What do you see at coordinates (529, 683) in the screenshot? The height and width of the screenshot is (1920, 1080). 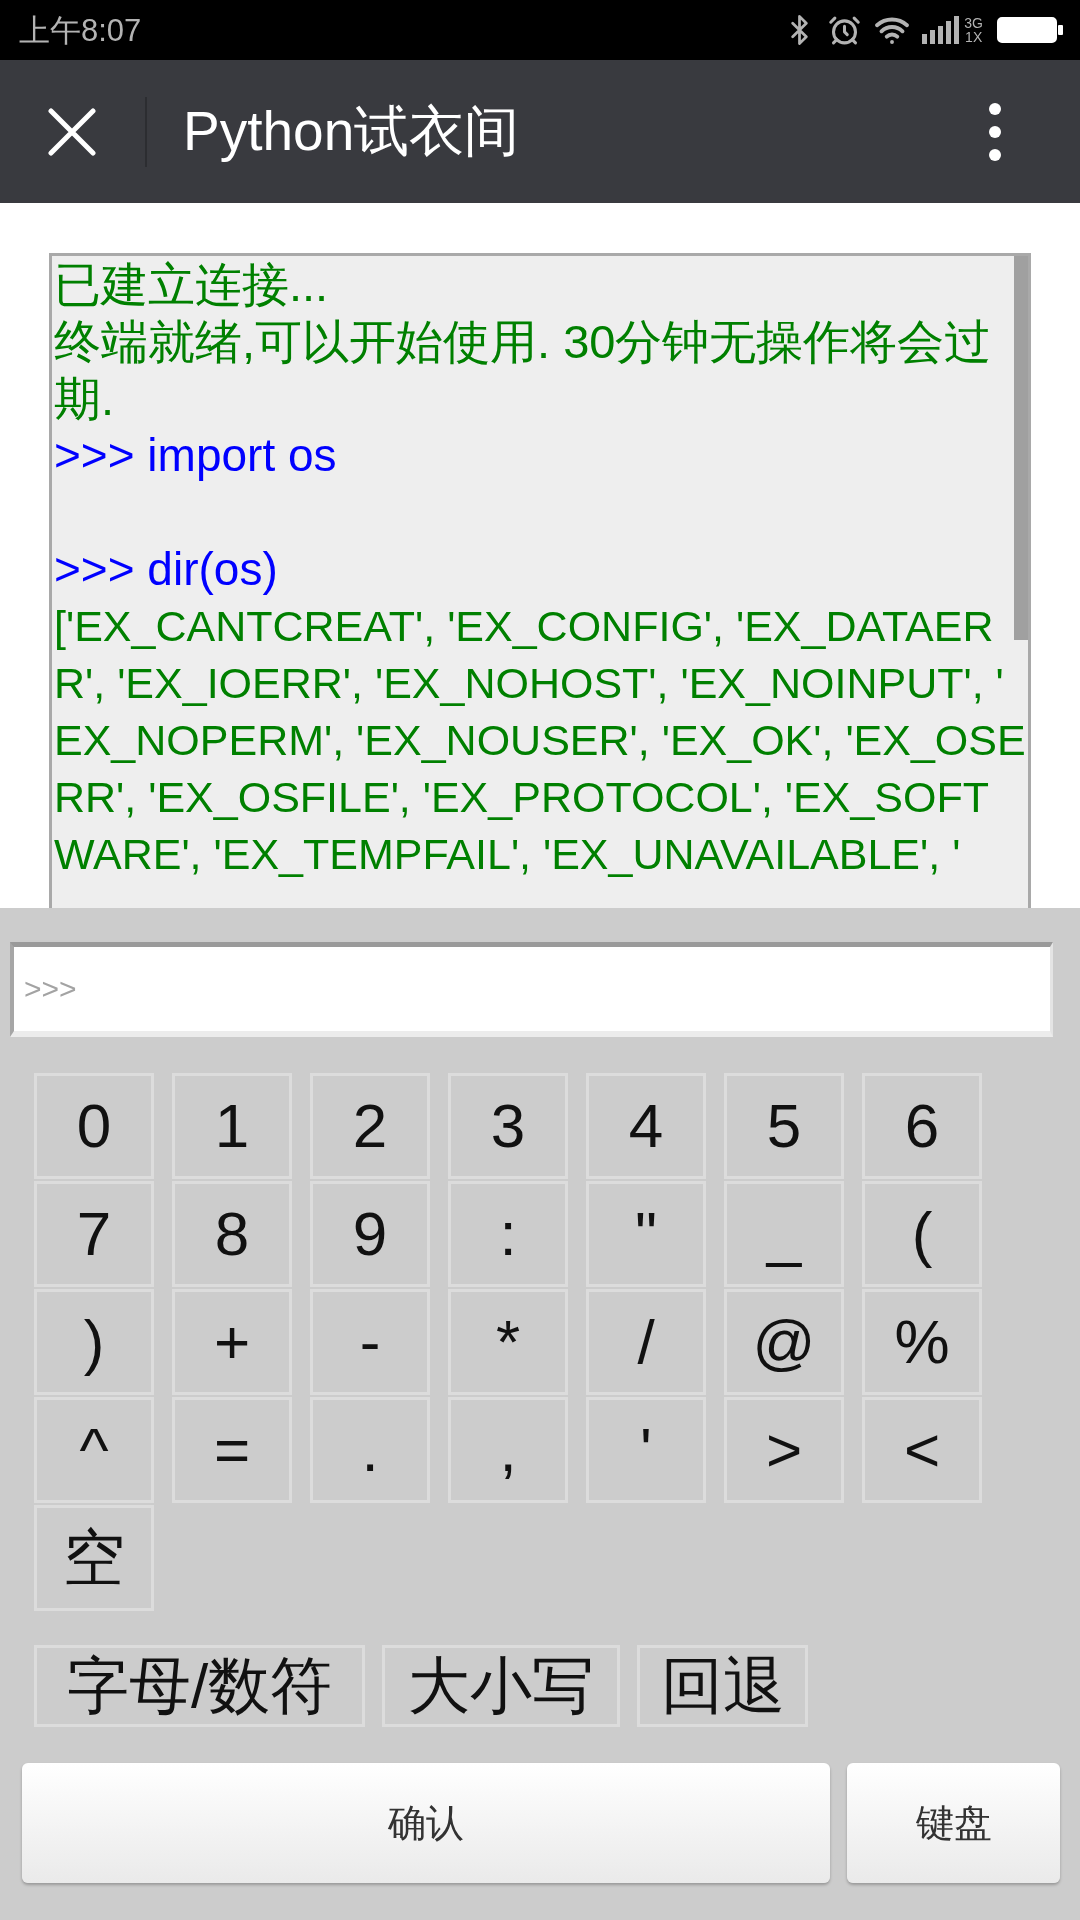 I see `terminal-output: R', 'EX_IOERR', 'EX_NOHOST', 'EX_NOINPUT', '` at bounding box center [529, 683].